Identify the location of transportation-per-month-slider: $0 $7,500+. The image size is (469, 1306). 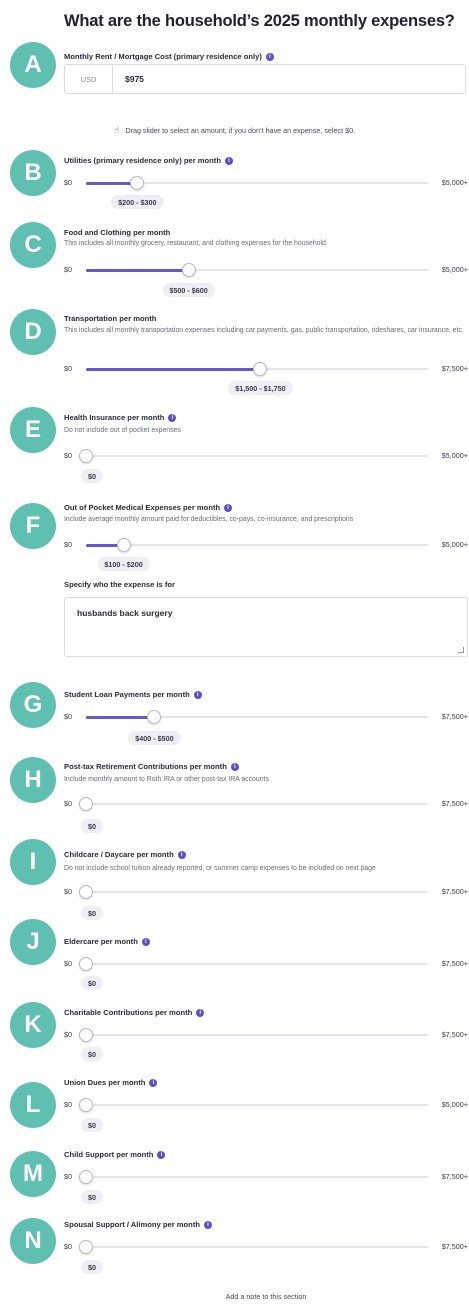
(266, 369).